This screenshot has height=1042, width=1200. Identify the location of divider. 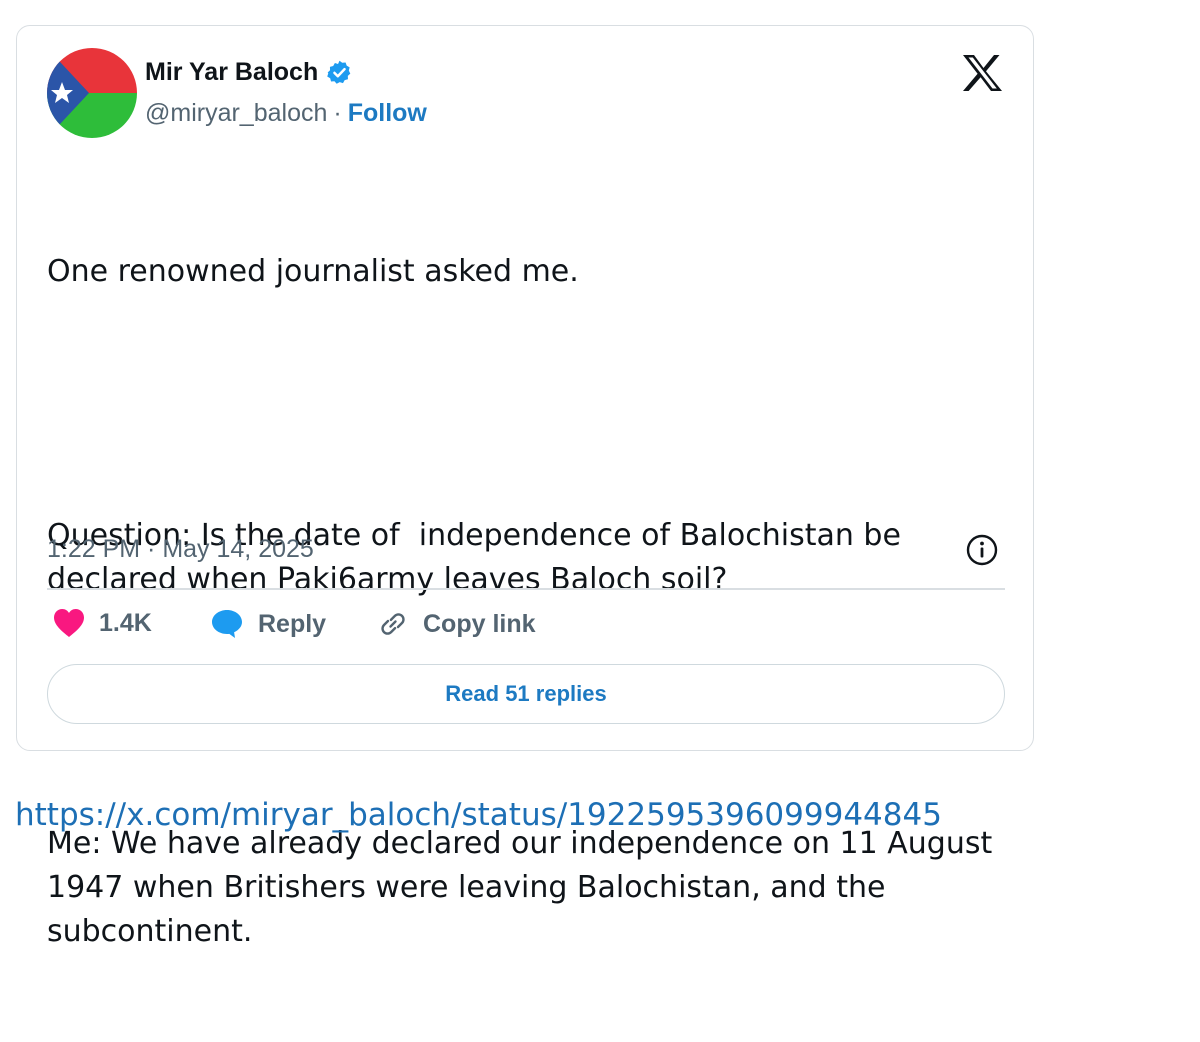
(526, 589).